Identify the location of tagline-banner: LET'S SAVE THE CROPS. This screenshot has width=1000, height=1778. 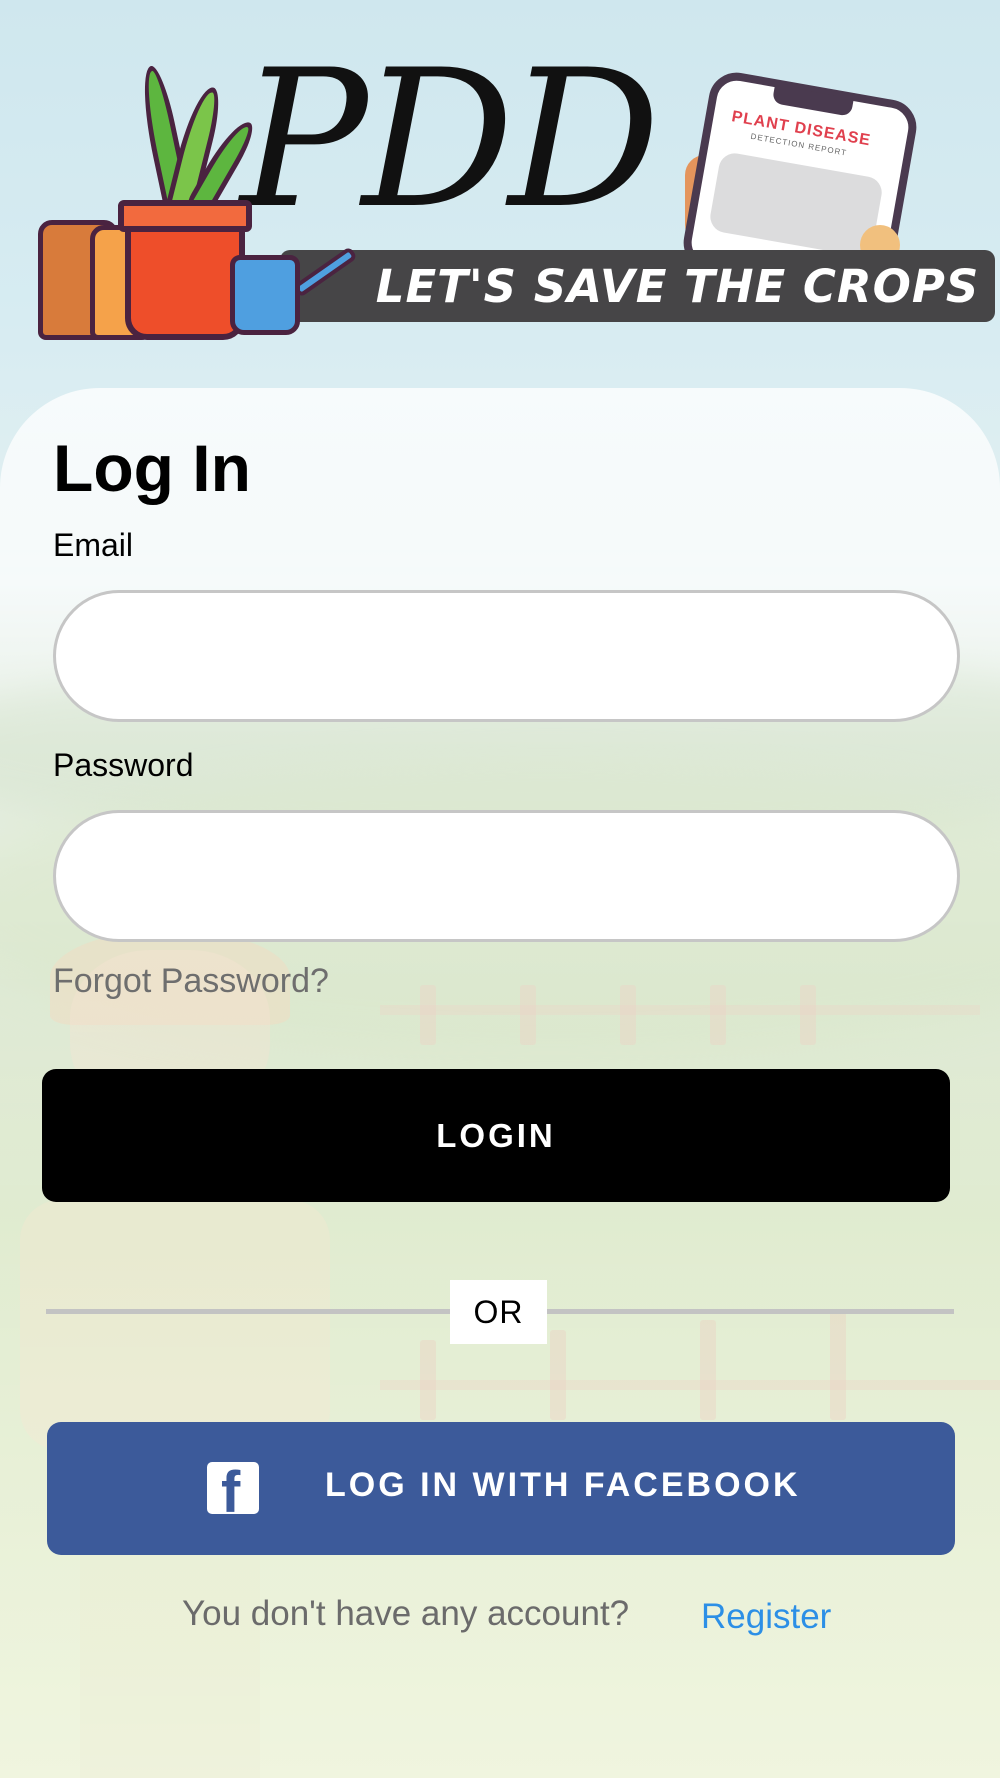
(637, 286).